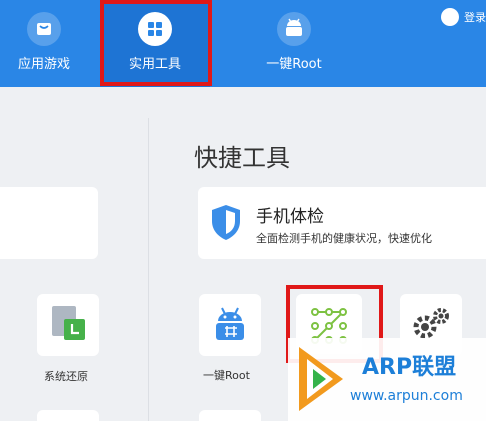 The height and width of the screenshot is (421, 486). What do you see at coordinates (242, 158) in the screenshot?
I see `section-title: 快捷工具` at bounding box center [242, 158].